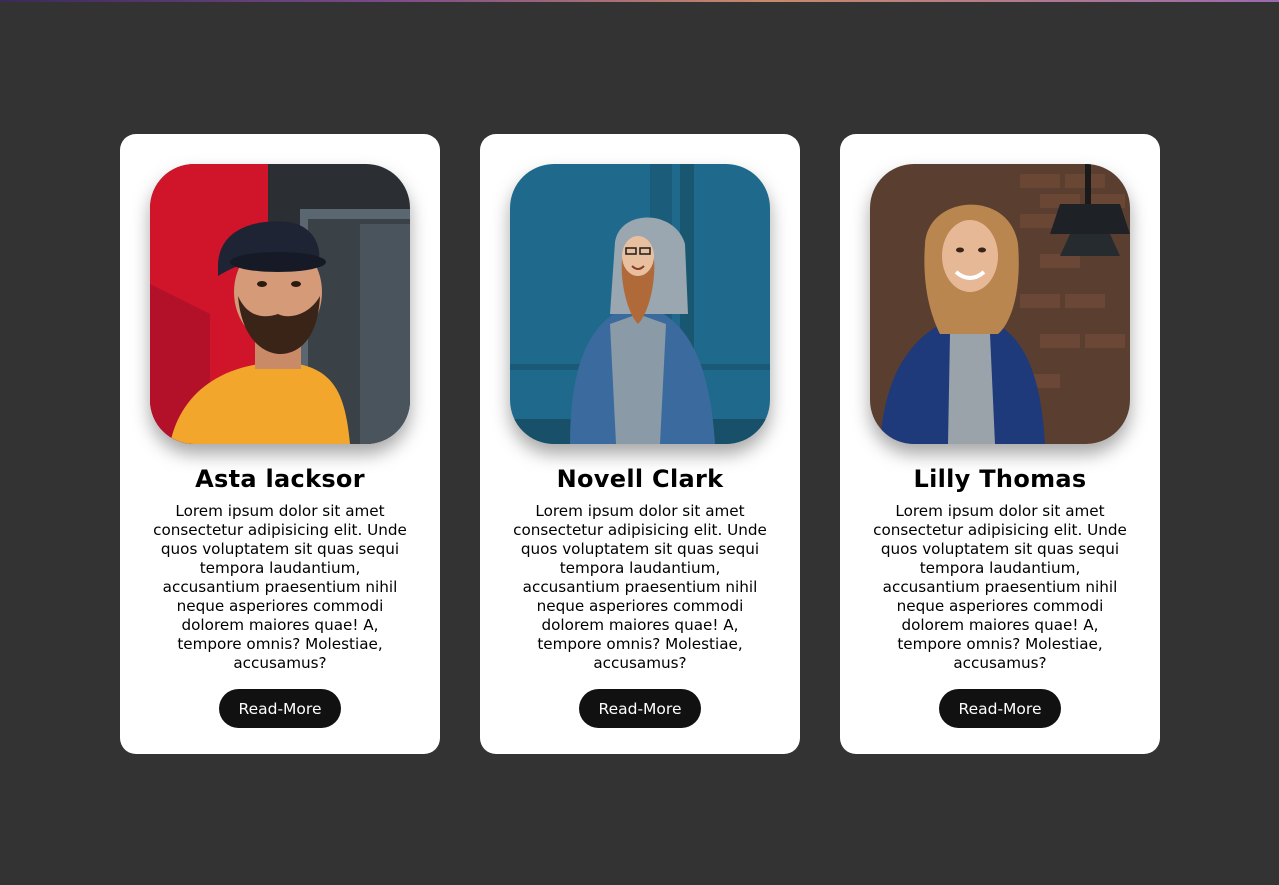 This screenshot has width=1279, height=885. I want to click on man-in-cap-yellow-shirt-photo, so click(280, 304).